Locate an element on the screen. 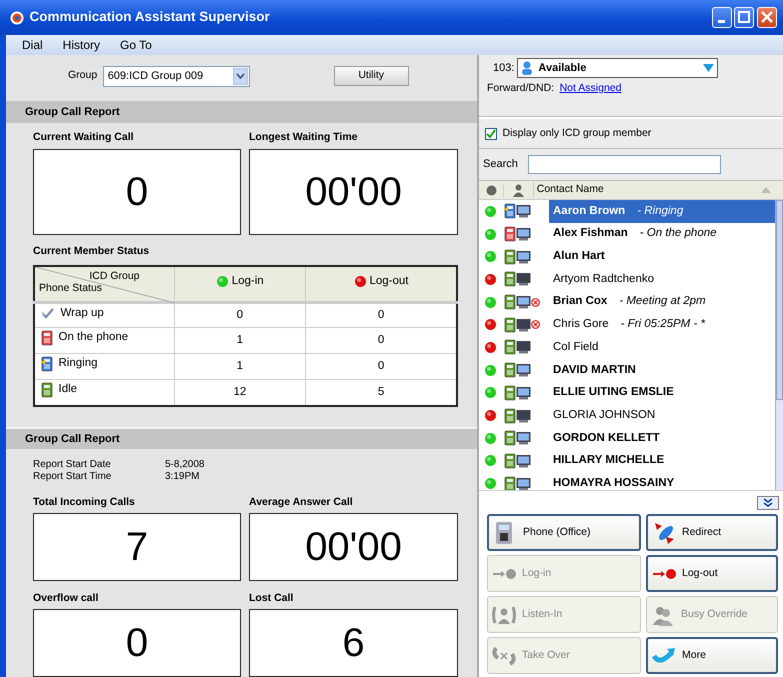 The height and width of the screenshot is (677, 783). group-label: Group is located at coordinates (83, 76).